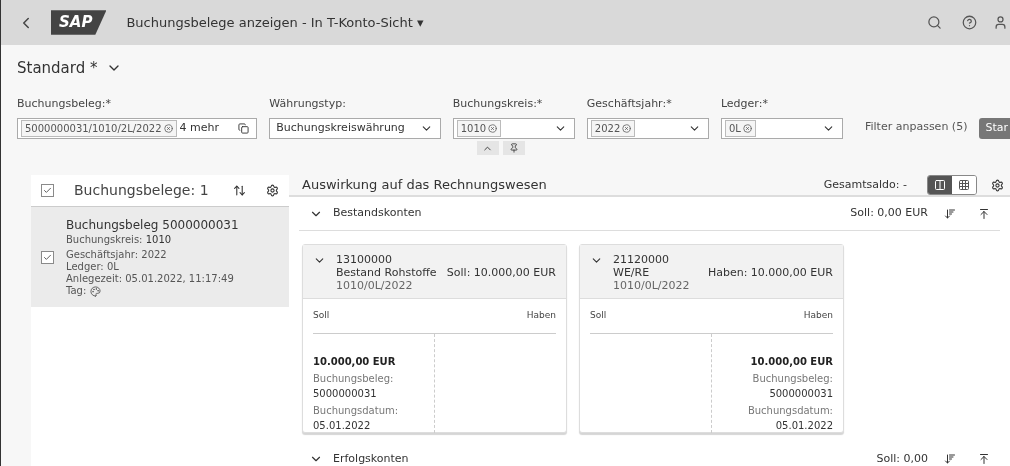  I want to click on token: 0L, so click(740, 128).